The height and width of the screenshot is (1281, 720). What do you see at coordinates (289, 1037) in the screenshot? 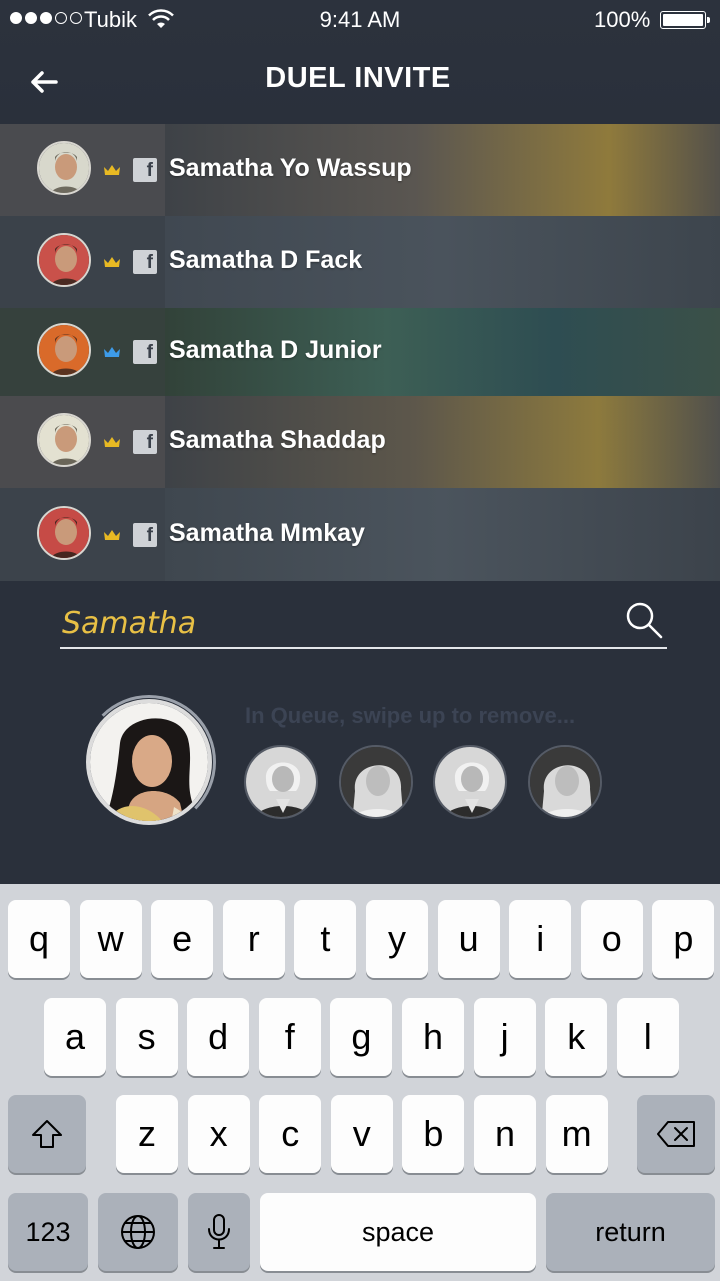
I see `key-f: f` at bounding box center [289, 1037].